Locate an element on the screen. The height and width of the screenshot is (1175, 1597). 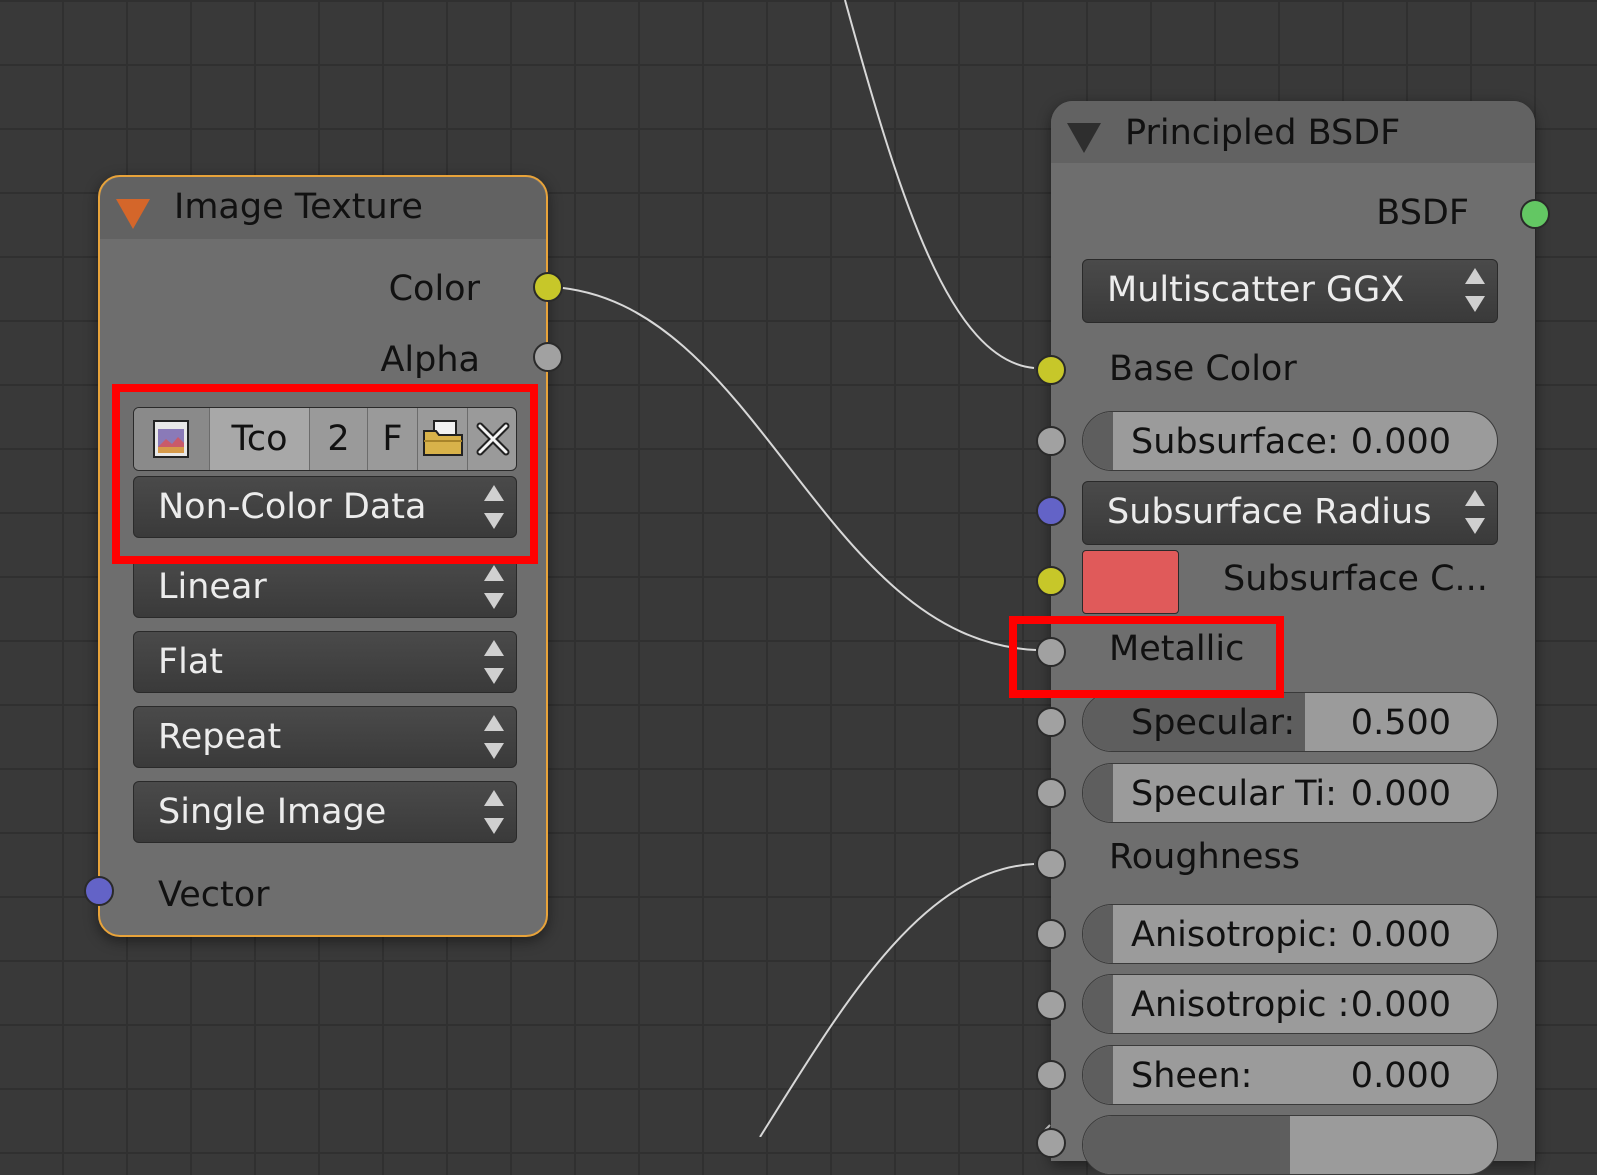
slider-label: Sheen: is located at coordinates (1192, 1076).